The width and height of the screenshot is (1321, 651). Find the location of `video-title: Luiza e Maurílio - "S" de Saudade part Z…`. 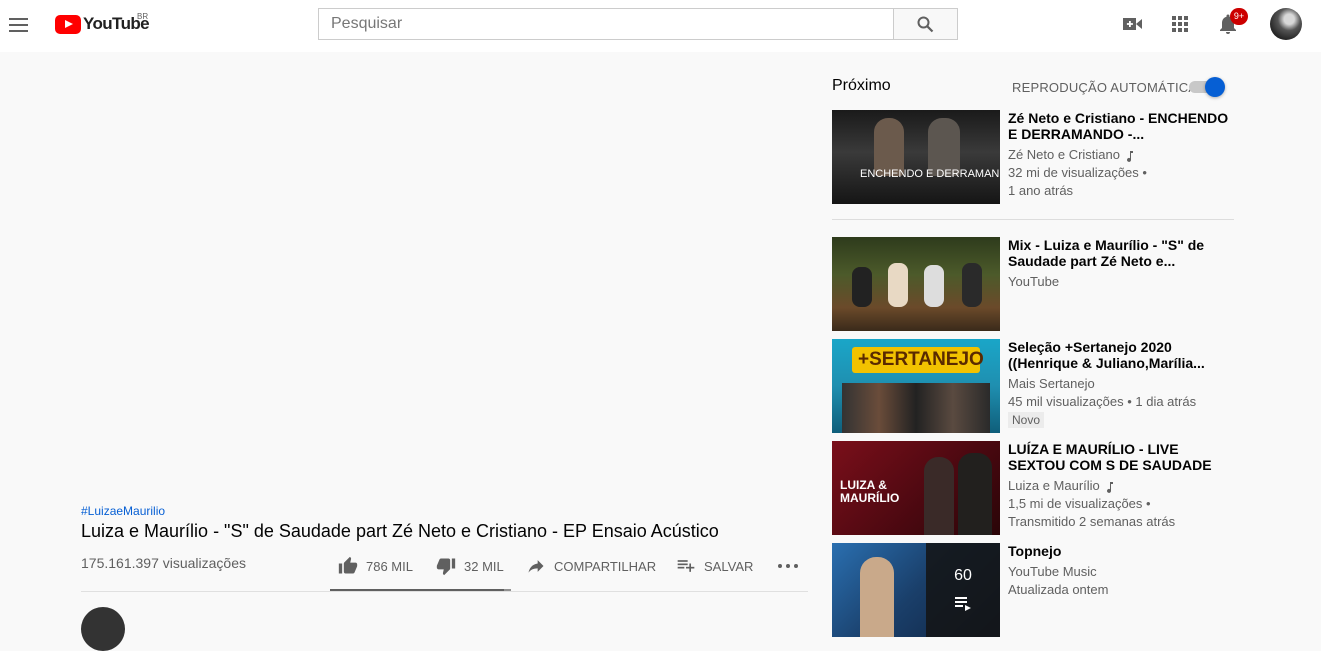

video-title: Luiza e Maurílio - "S" de Saudade part Z… is located at coordinates (400, 531).